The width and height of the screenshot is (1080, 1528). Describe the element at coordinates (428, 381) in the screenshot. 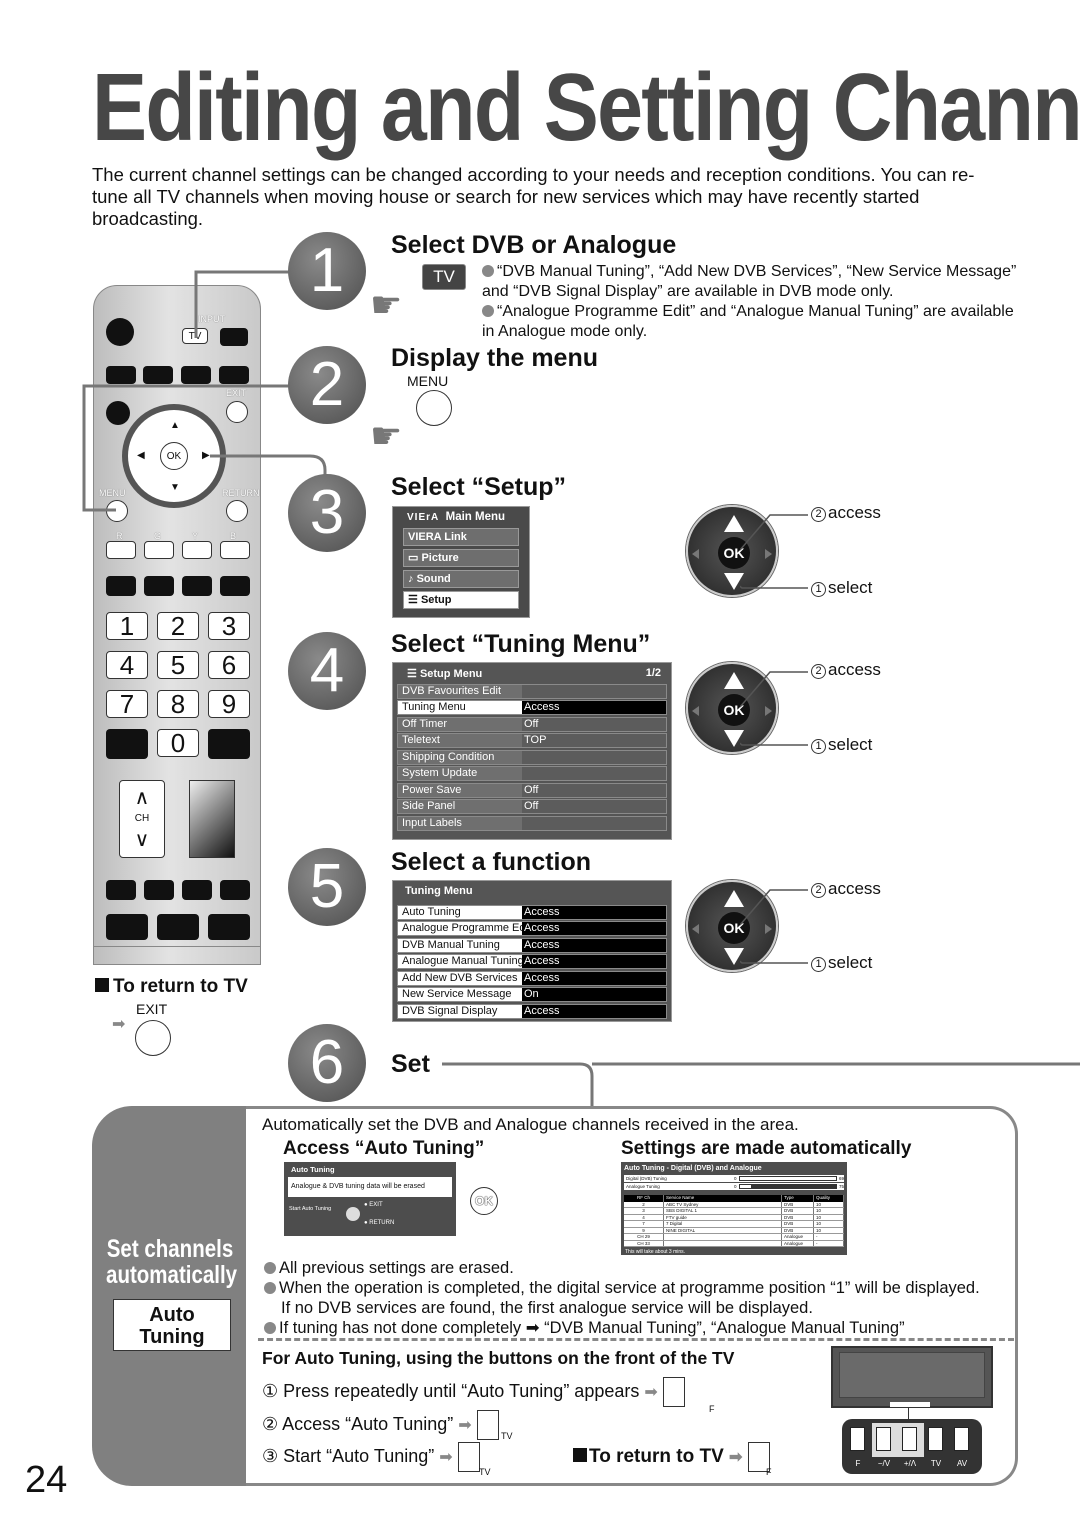

I see `menu-label: MENU` at that location.